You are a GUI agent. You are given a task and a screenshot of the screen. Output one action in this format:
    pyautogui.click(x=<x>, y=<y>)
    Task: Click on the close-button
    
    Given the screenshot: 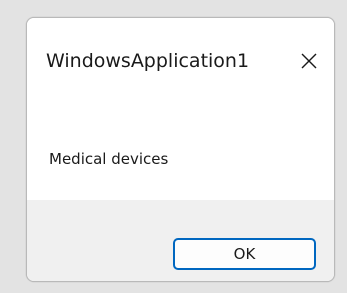 What is the action you would take?
    pyautogui.click(x=309, y=61)
    